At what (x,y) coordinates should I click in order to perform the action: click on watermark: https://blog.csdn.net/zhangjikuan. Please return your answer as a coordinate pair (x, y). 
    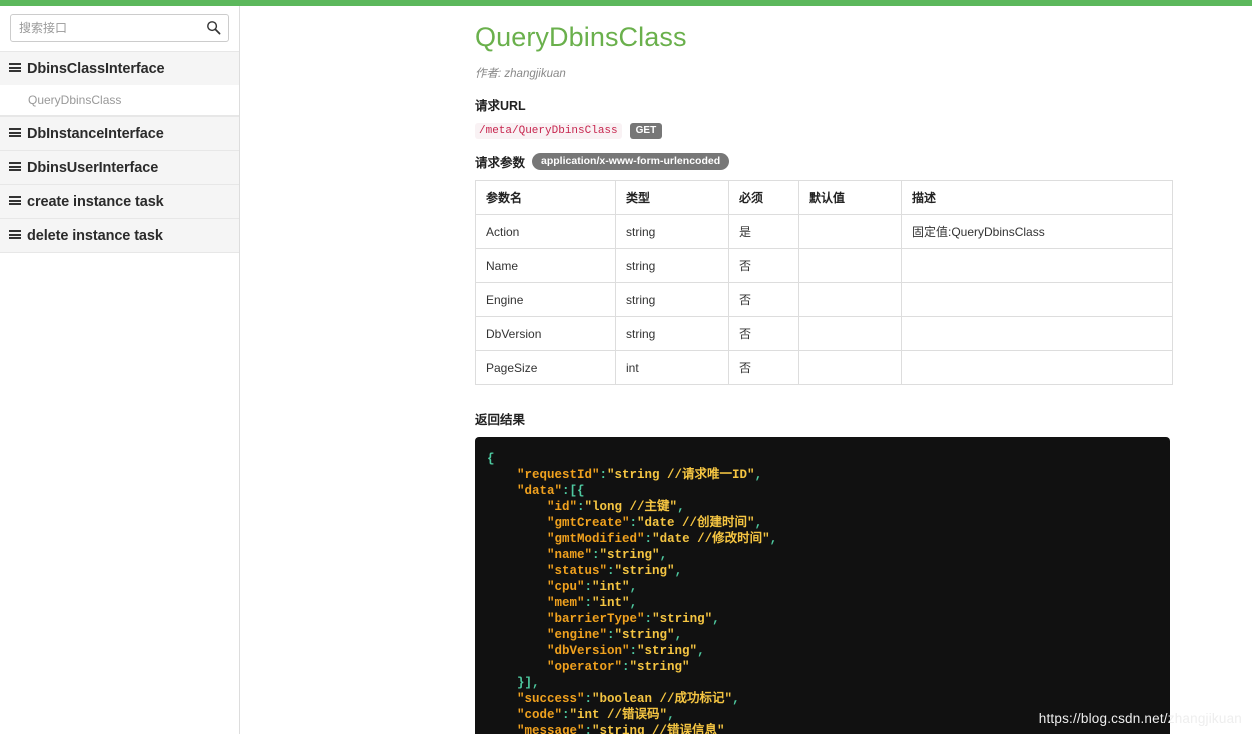
    Looking at the image, I should click on (1140, 718).